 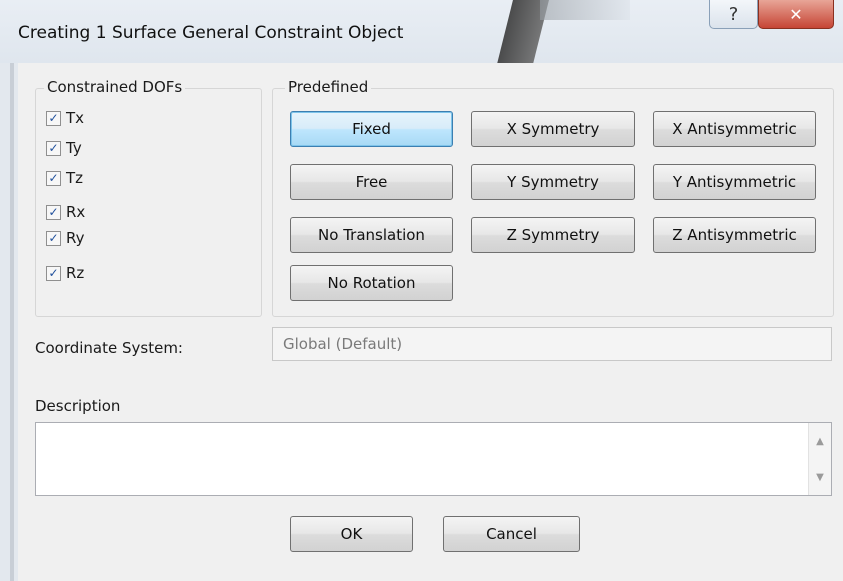 I want to click on help-button: ?, so click(x=733, y=14).